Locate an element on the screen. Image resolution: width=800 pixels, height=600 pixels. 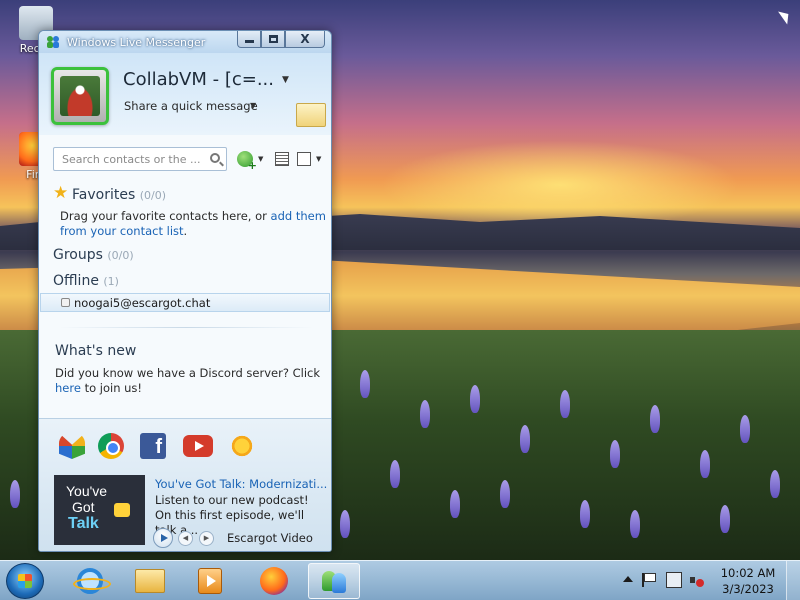
avatar is located at coordinates (80, 96).